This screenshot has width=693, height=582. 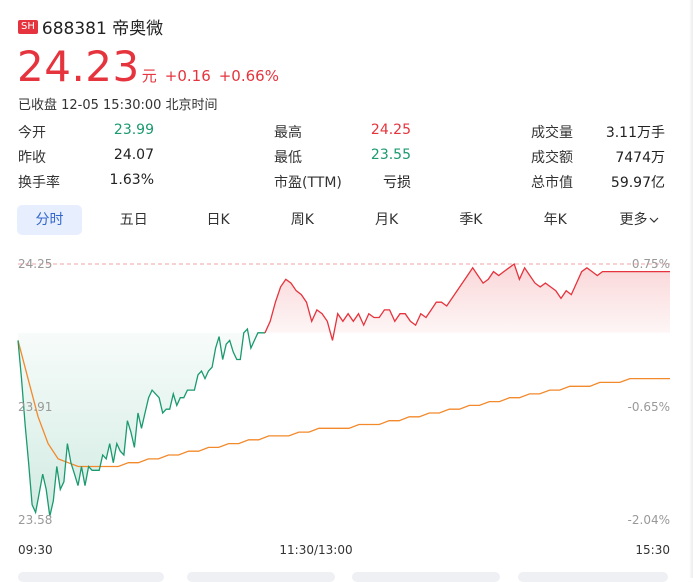 I want to click on stock-header: SH 688381 帝奥微, so click(x=90, y=26).